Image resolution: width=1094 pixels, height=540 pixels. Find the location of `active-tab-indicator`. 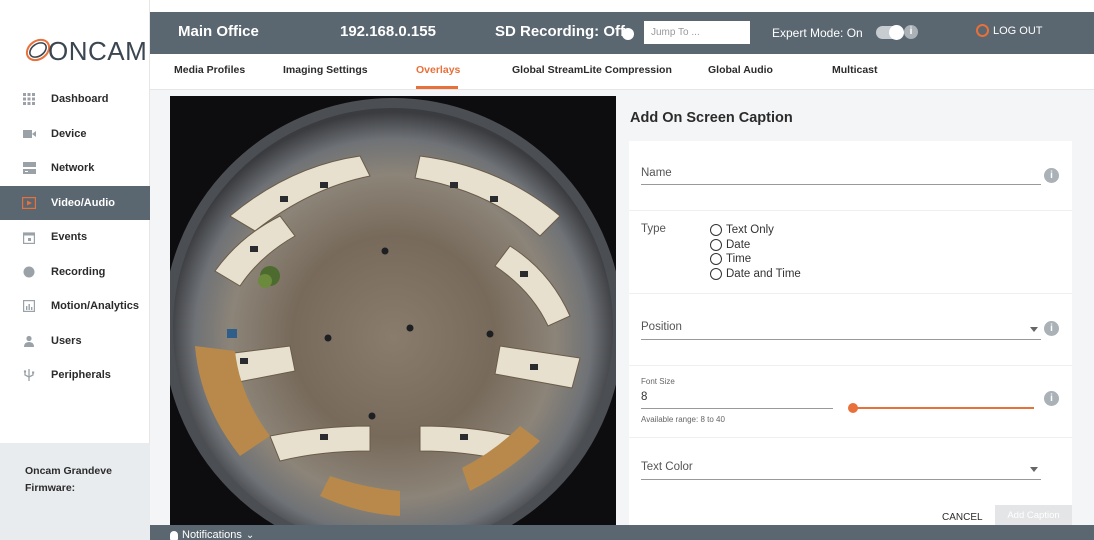

active-tab-indicator is located at coordinates (437, 87).